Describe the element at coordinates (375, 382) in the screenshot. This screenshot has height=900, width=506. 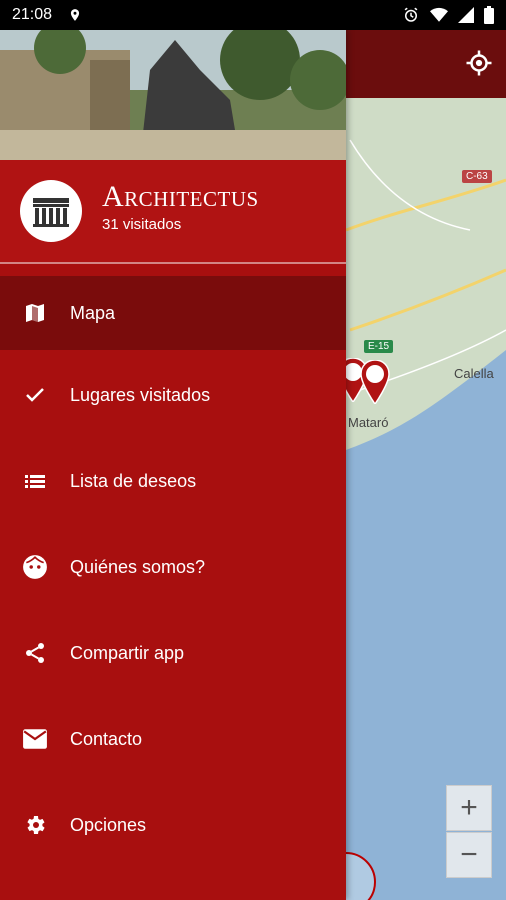
I see `map-marker-icon` at that location.